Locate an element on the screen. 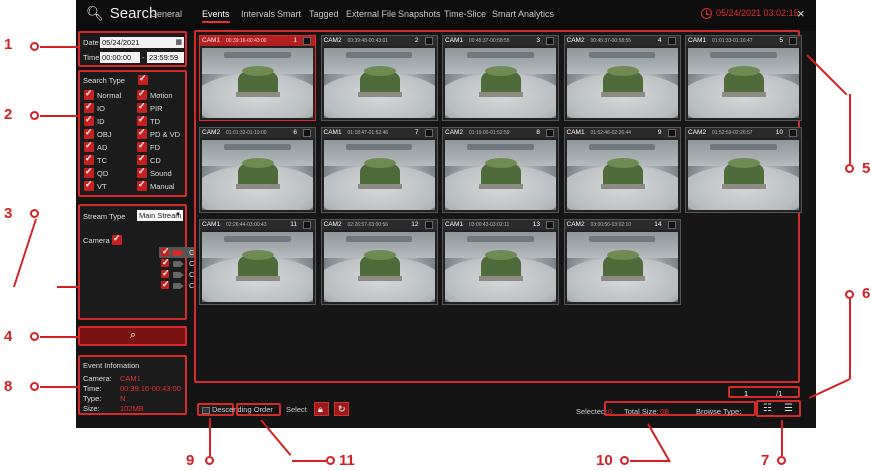 The width and height of the screenshot is (871, 471). tab-external-file: External File is located at coordinates (371, 14).